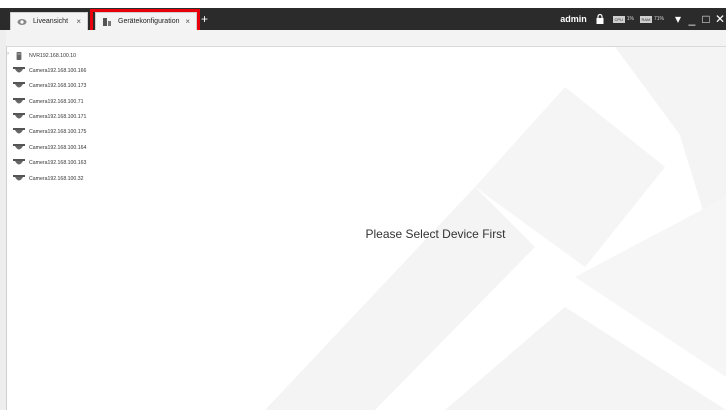  I want to click on tree-item-label: Camera192.168.100.166, so click(58, 71).